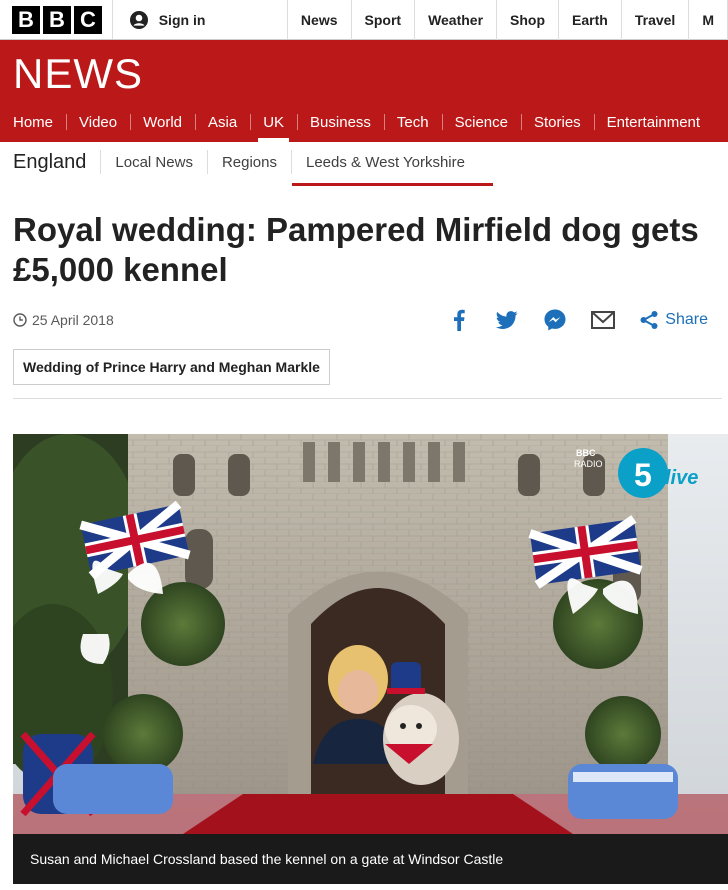 The height and width of the screenshot is (890, 728). I want to click on sign-in-link: Sign in, so click(200, 19).